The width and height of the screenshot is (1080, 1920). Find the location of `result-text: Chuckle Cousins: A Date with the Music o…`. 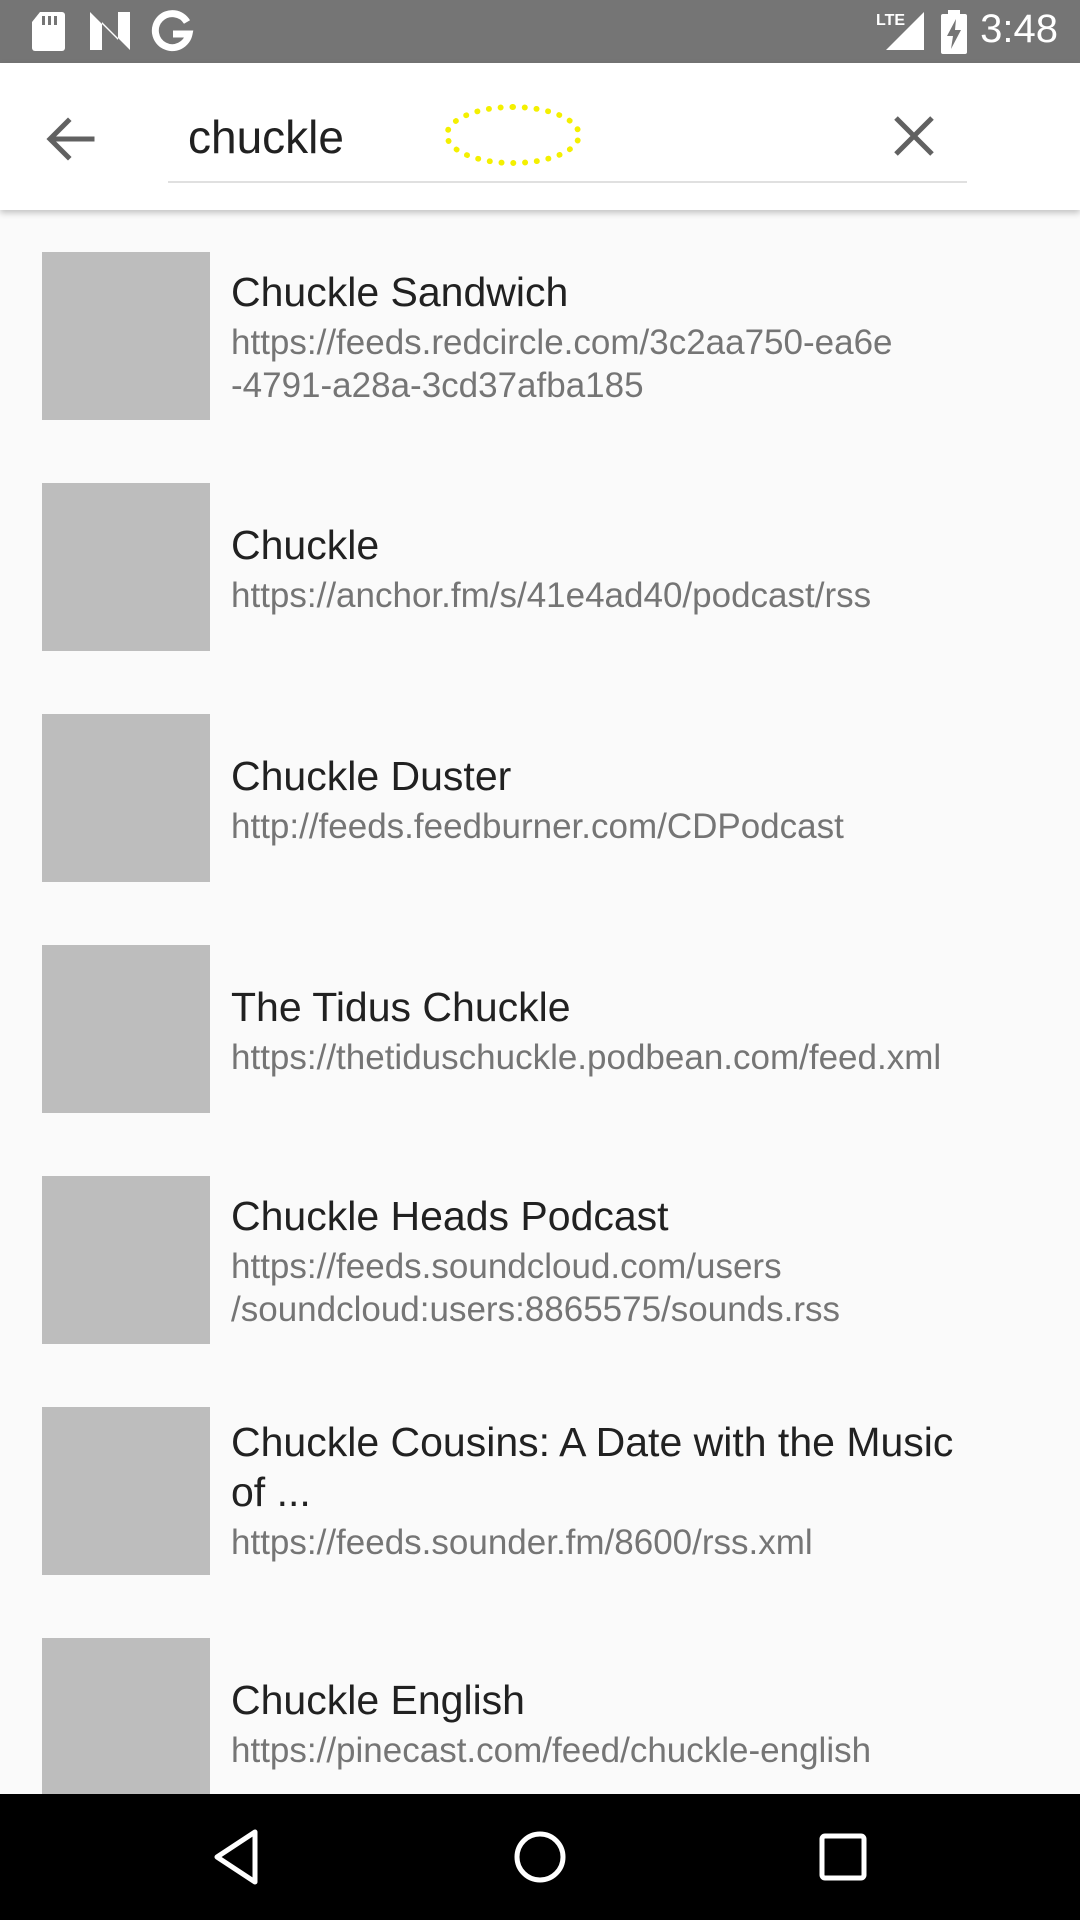

result-text: Chuckle Cousins: A Date with the Music o… is located at coordinates (631, 1490).